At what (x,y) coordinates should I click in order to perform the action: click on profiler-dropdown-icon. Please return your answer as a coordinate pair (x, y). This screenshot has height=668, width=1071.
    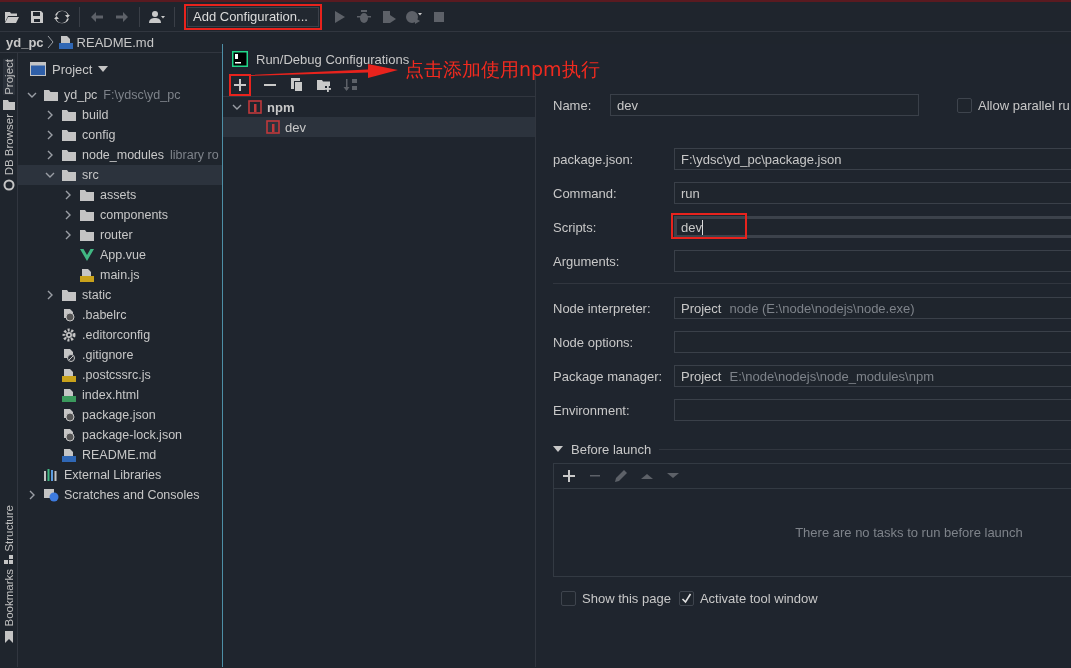
    Looking at the image, I should click on (413, 16).